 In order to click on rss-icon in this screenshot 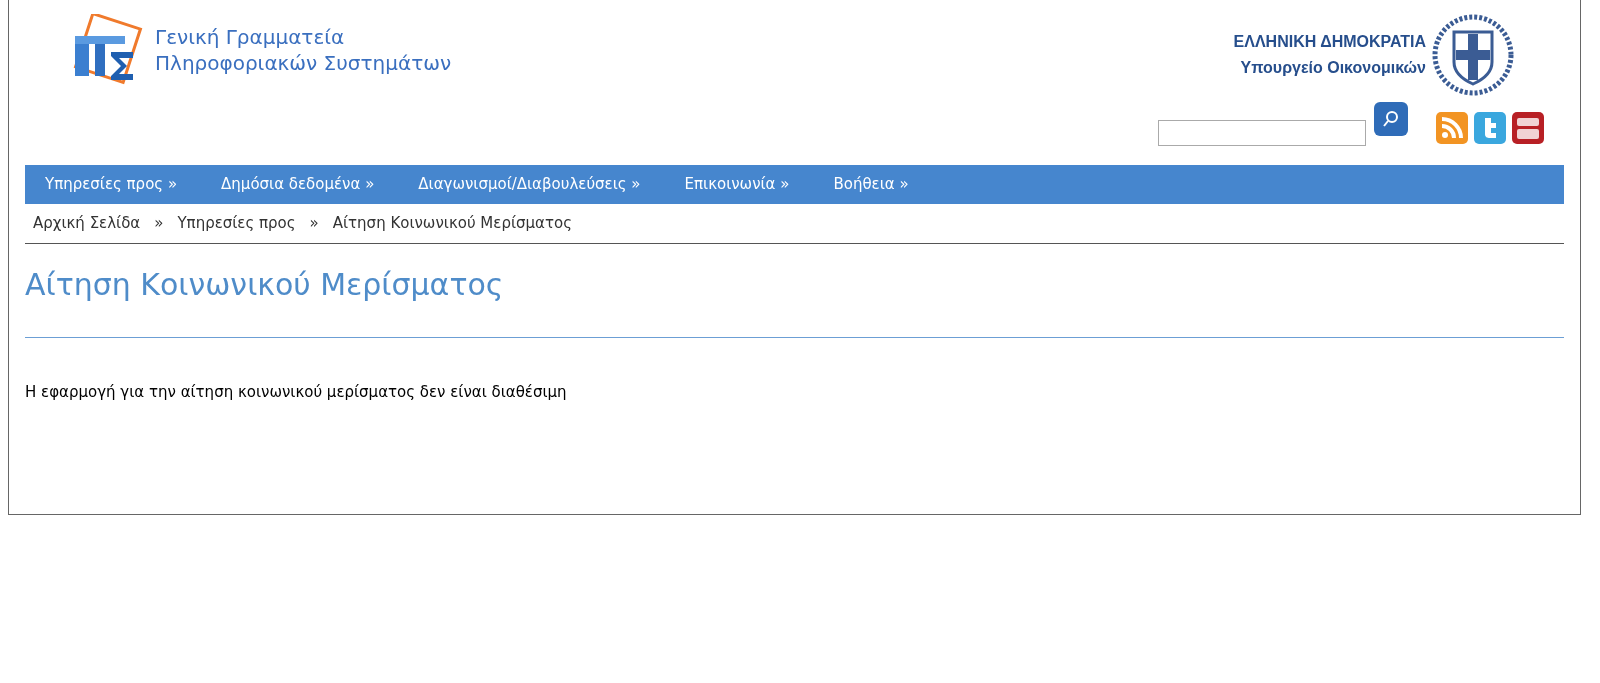, I will do `click(1452, 128)`.